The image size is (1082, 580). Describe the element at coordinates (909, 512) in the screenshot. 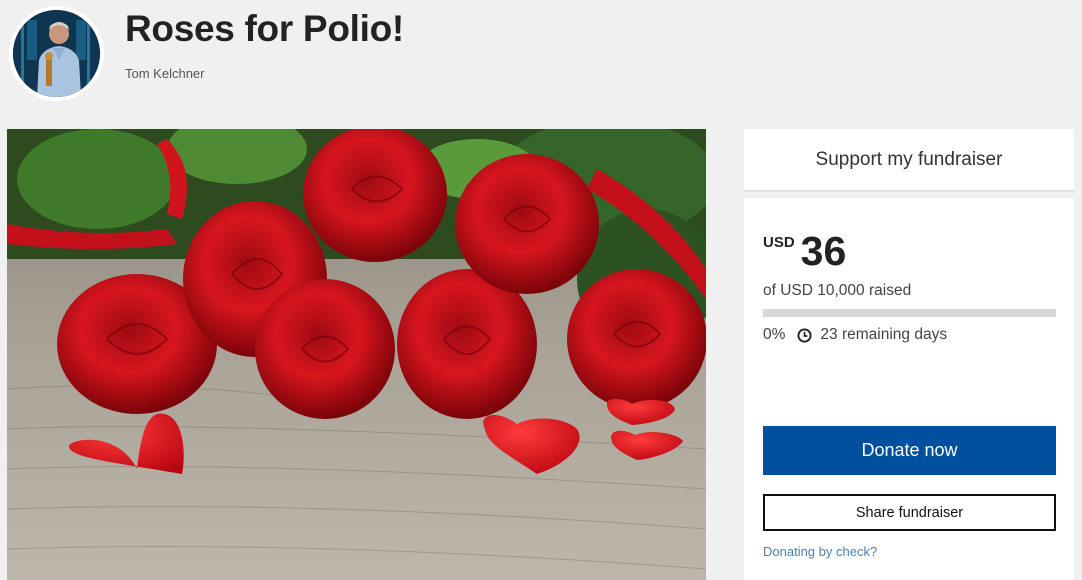

I see `share-fundraiser-button: Share fundraiser` at that location.